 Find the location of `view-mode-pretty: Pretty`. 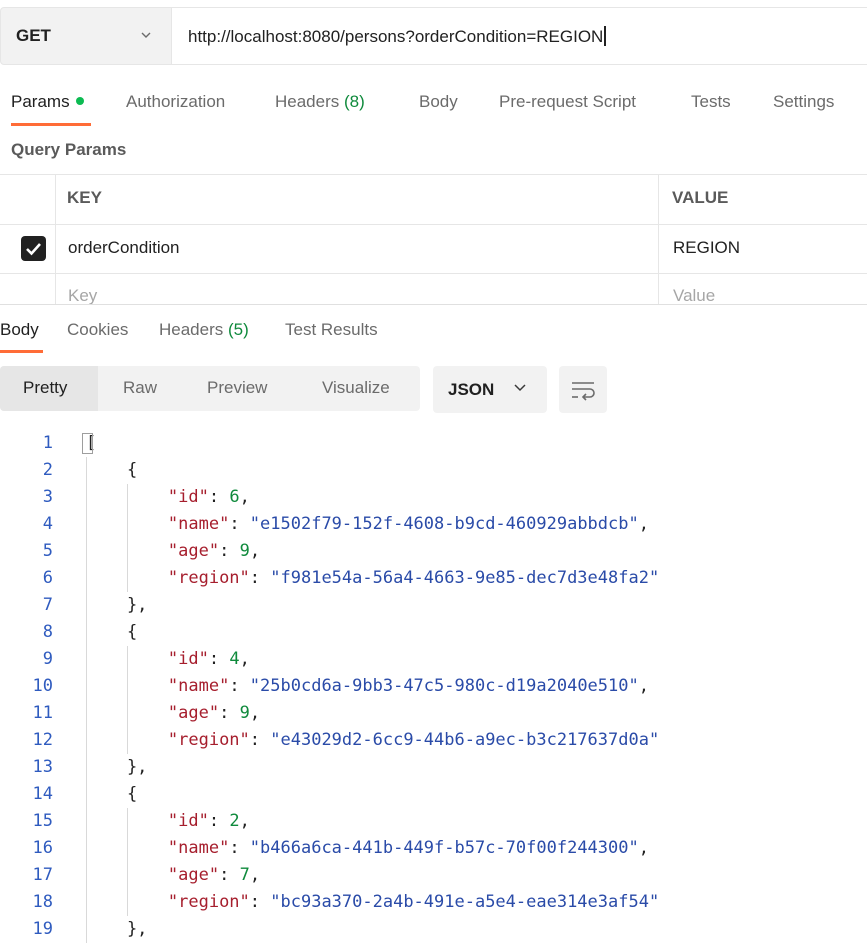

view-mode-pretty: Pretty is located at coordinates (45, 388).